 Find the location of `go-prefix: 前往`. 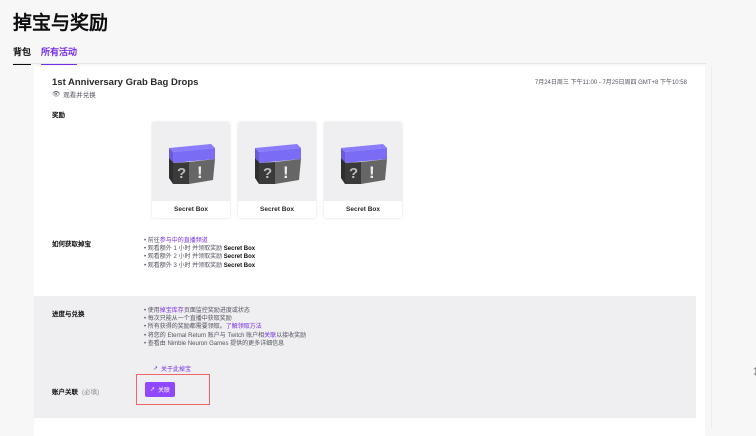

go-prefix: 前往 is located at coordinates (153, 241).